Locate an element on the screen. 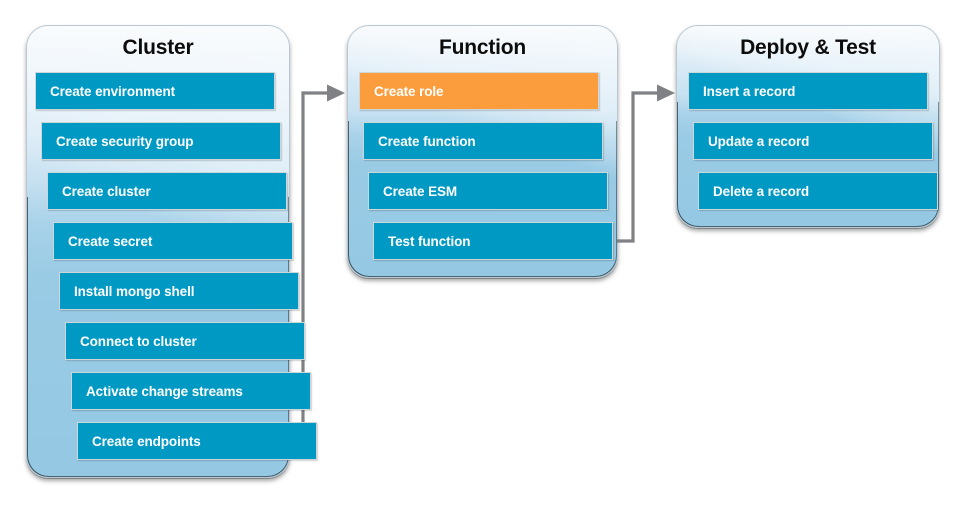  step-create-security-group: Create security group is located at coordinates (161, 141).